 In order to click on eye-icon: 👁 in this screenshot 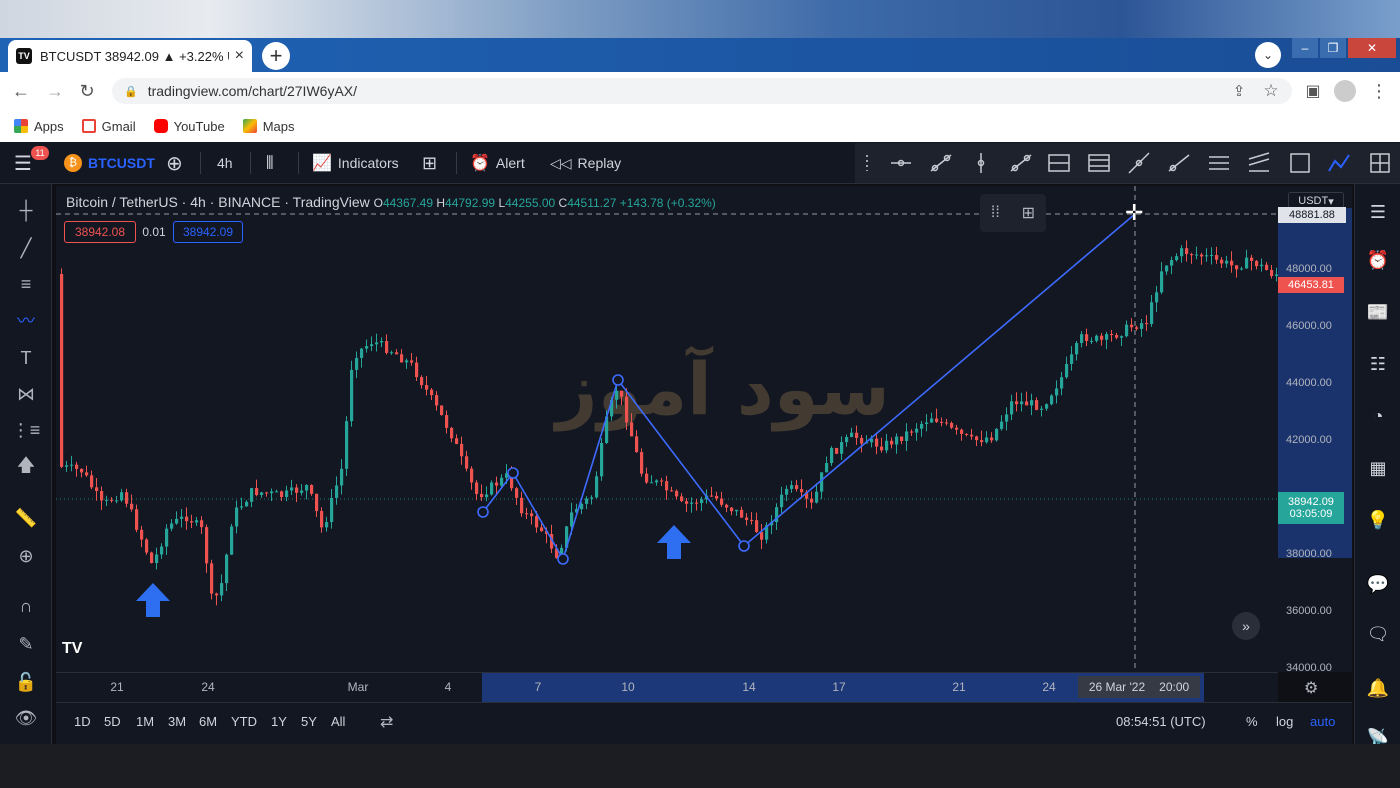, I will do `click(26, 718)`.